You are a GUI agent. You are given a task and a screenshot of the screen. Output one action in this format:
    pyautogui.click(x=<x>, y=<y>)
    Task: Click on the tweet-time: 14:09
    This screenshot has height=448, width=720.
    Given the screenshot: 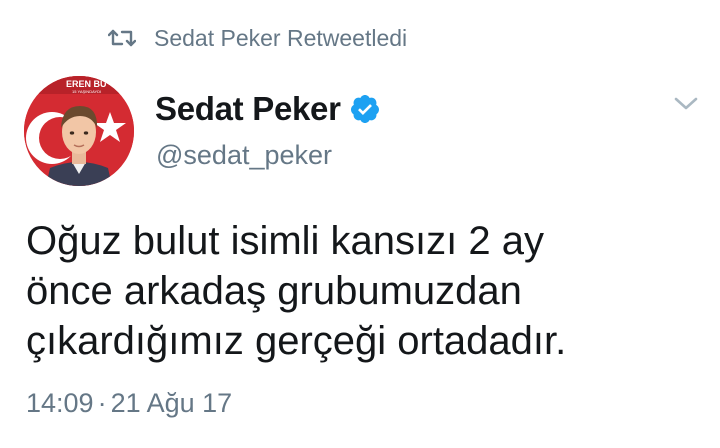 What is the action you would take?
    pyautogui.click(x=60, y=403)
    